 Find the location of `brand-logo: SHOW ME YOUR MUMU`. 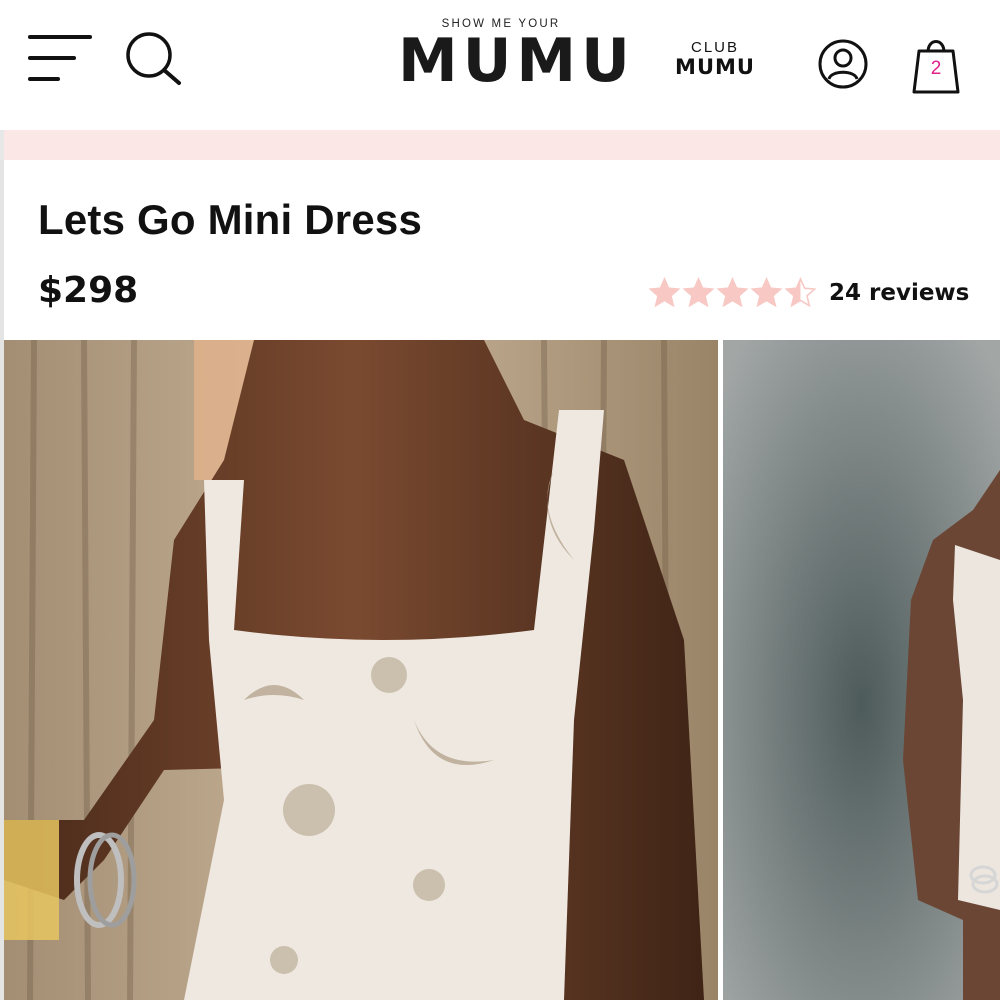

brand-logo: SHOW ME YOUR MUMU is located at coordinates (516, 58).